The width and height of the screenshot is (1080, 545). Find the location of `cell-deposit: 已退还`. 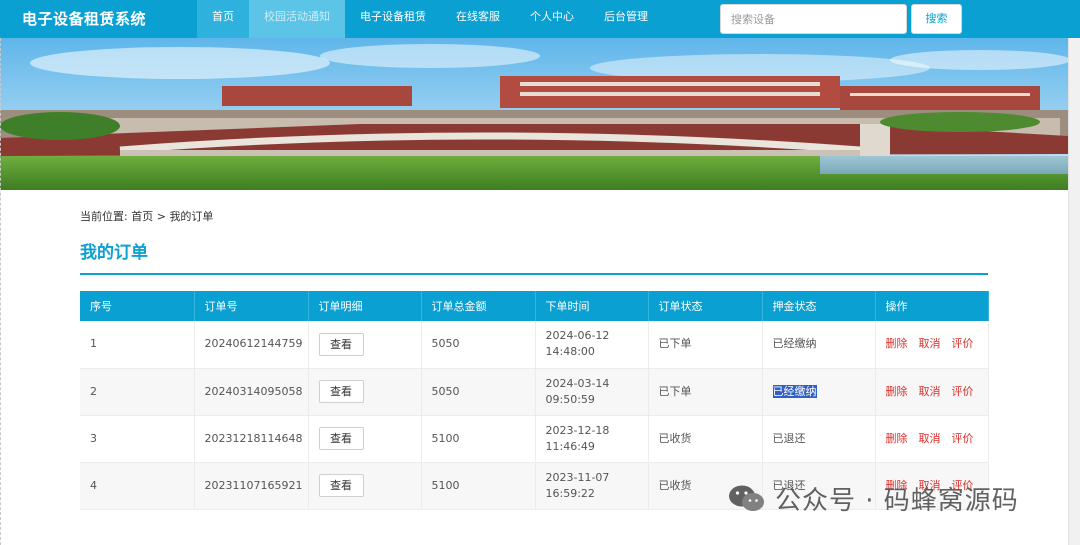

cell-deposit: 已退还 is located at coordinates (819, 439).